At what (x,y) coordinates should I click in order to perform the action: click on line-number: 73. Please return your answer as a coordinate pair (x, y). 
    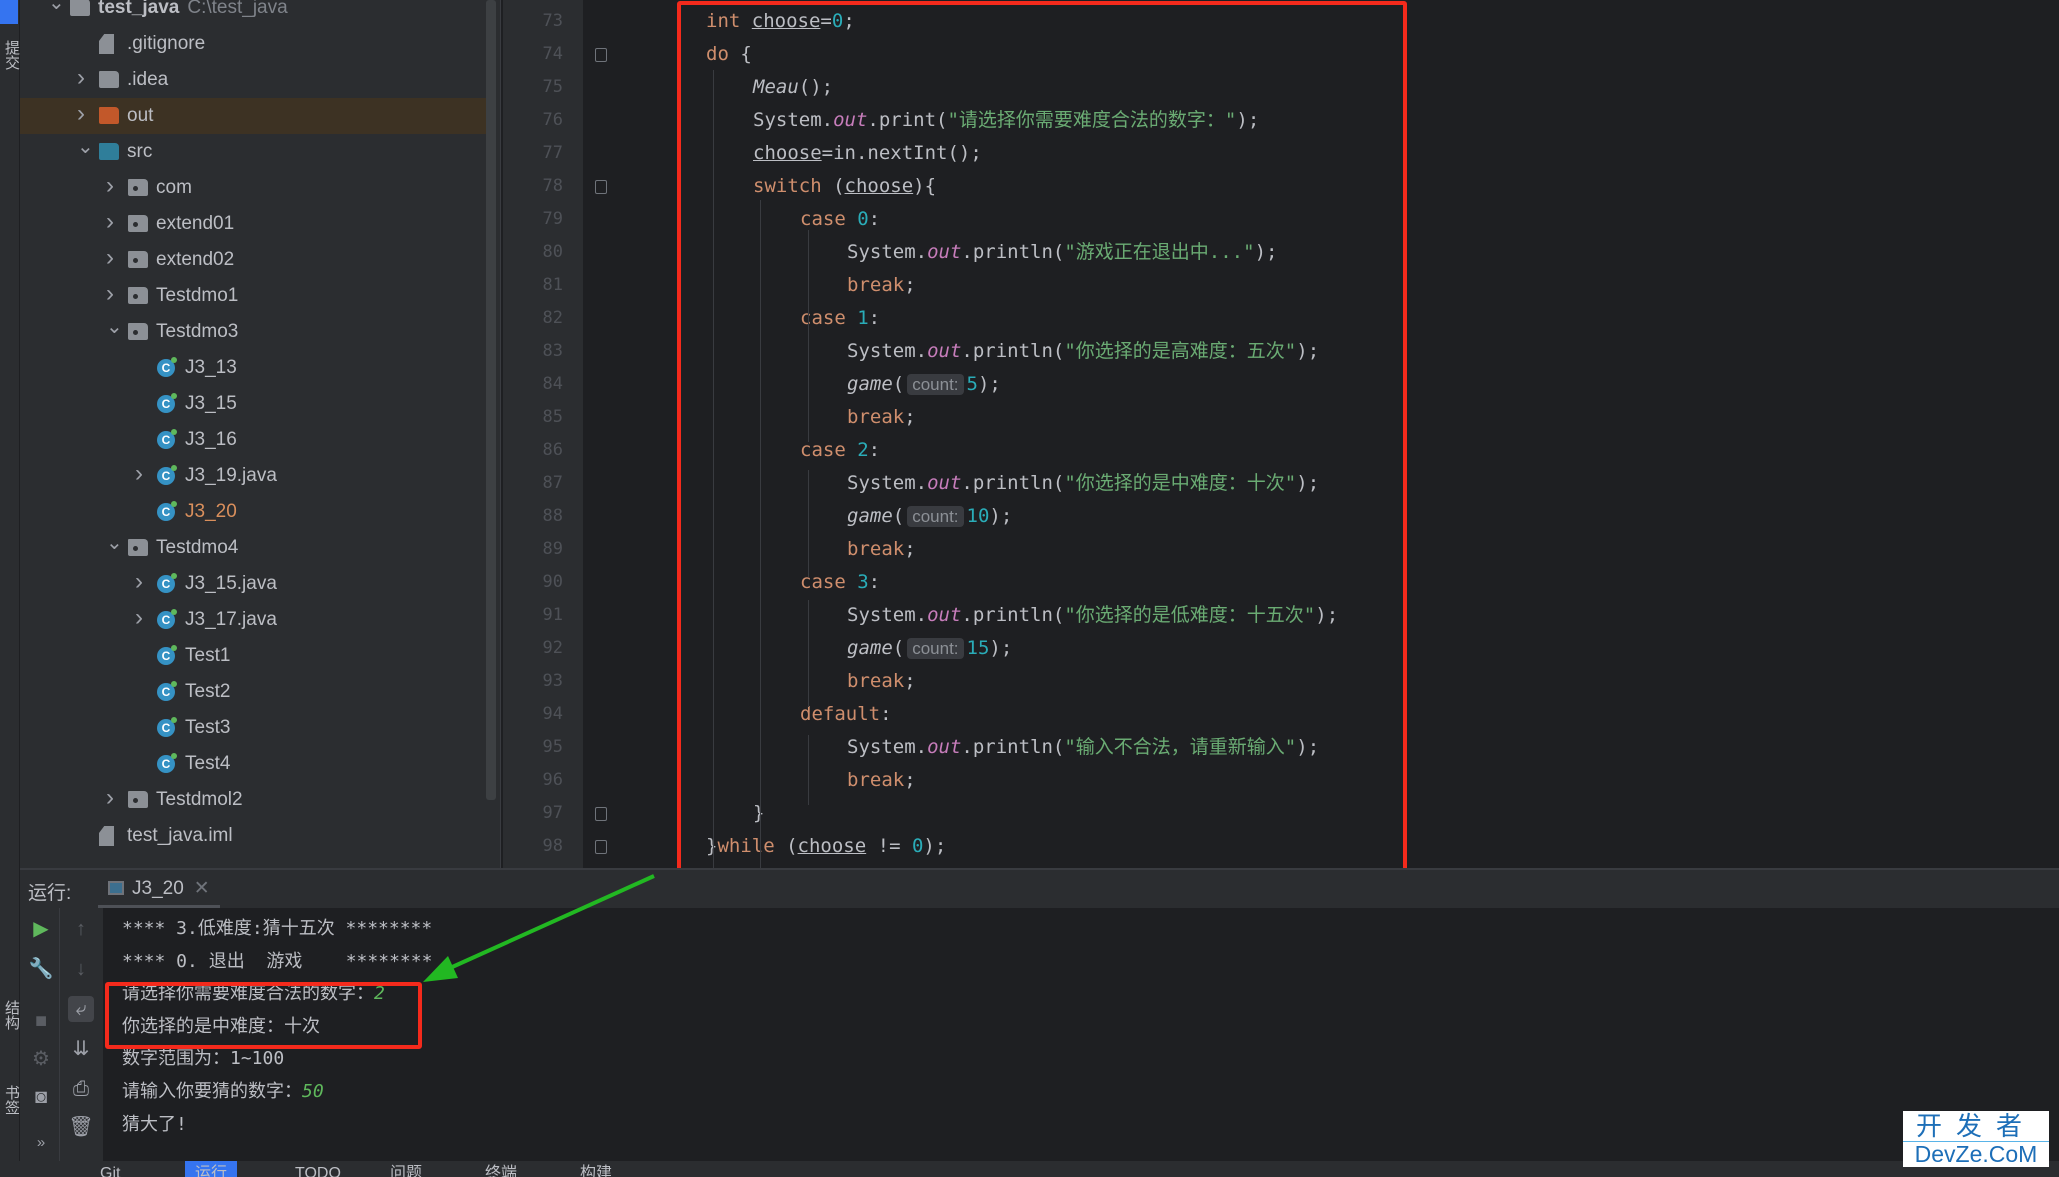
    Looking at the image, I should click on (552, 21).